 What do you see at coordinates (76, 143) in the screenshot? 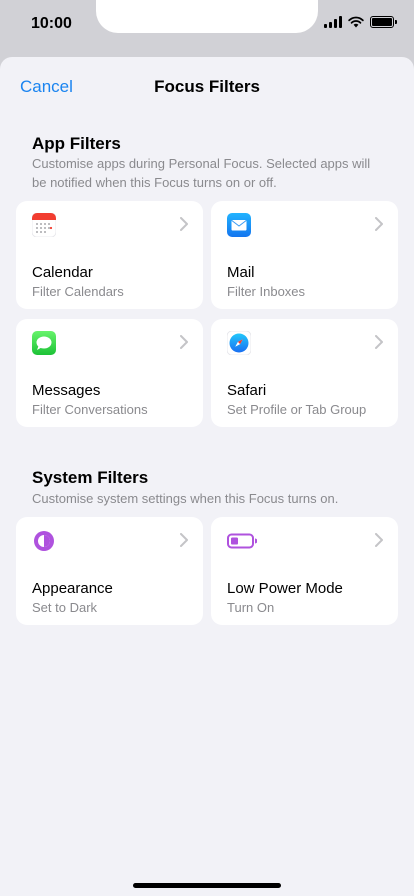
I see `app-filters-title: App Filters` at bounding box center [76, 143].